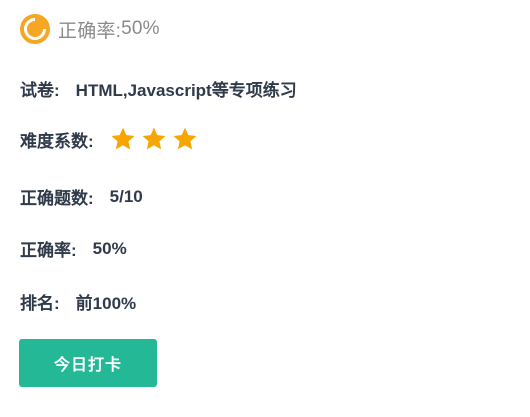 Image resolution: width=530 pixels, height=417 pixels. What do you see at coordinates (140, 28) in the screenshot?
I see `accuracy-header-value: 50%` at bounding box center [140, 28].